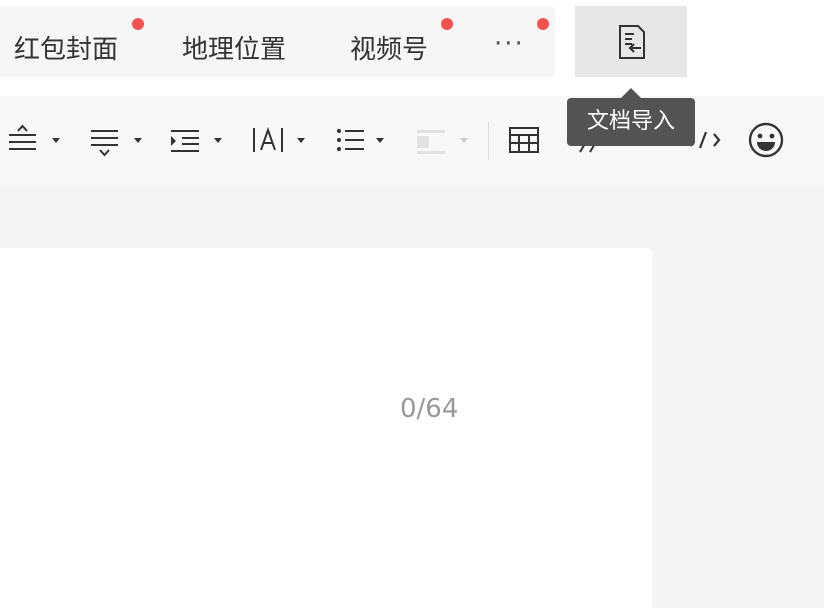 This screenshot has width=824, height=608. What do you see at coordinates (429, 409) in the screenshot?
I see `character-counter: 0/64` at bounding box center [429, 409].